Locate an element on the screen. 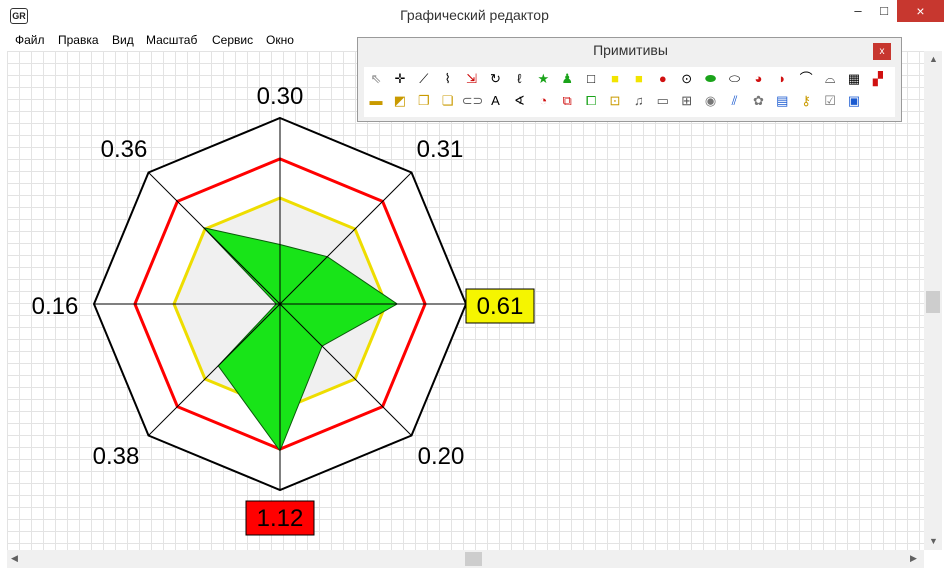 The height and width of the screenshot is (576, 949). filled-circle-tool-icon: ● is located at coordinates (663, 79).